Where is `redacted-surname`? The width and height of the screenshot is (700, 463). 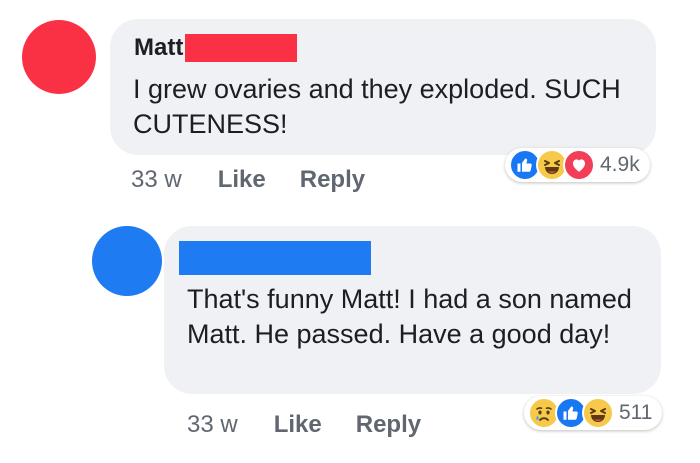 redacted-surname is located at coordinates (241, 48).